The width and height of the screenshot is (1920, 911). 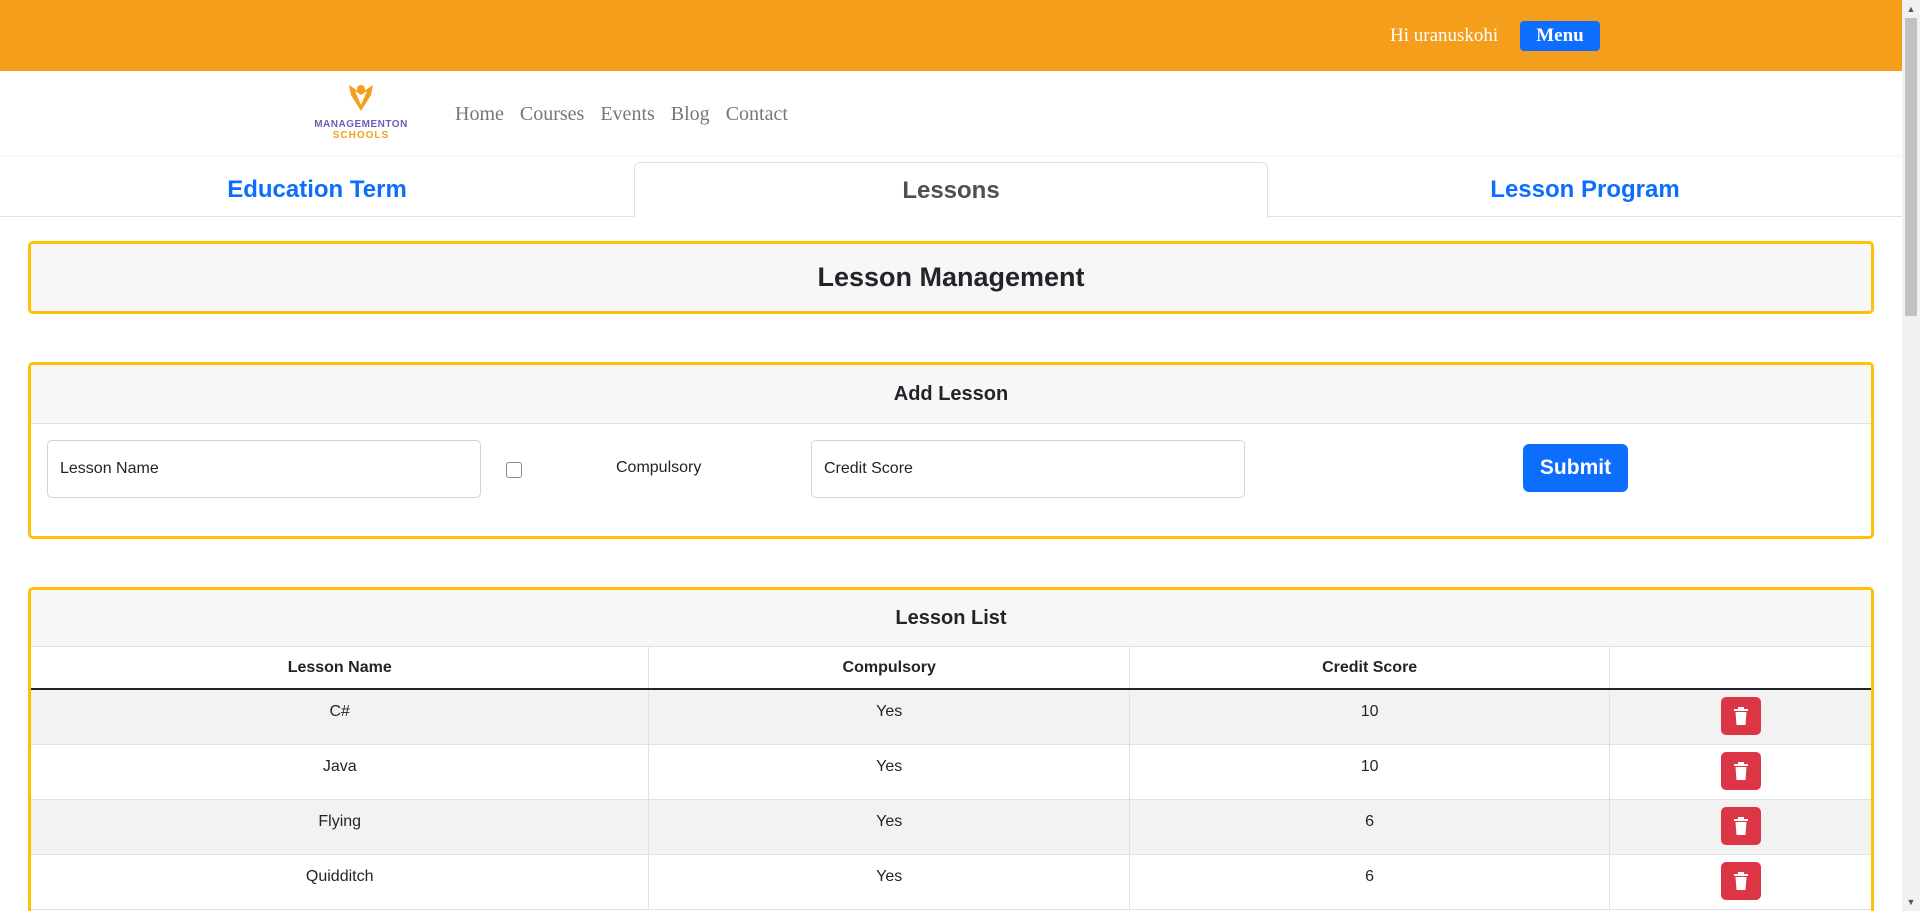 I want to click on lesson-management-panel: Lesson Management, so click(x=951, y=277).